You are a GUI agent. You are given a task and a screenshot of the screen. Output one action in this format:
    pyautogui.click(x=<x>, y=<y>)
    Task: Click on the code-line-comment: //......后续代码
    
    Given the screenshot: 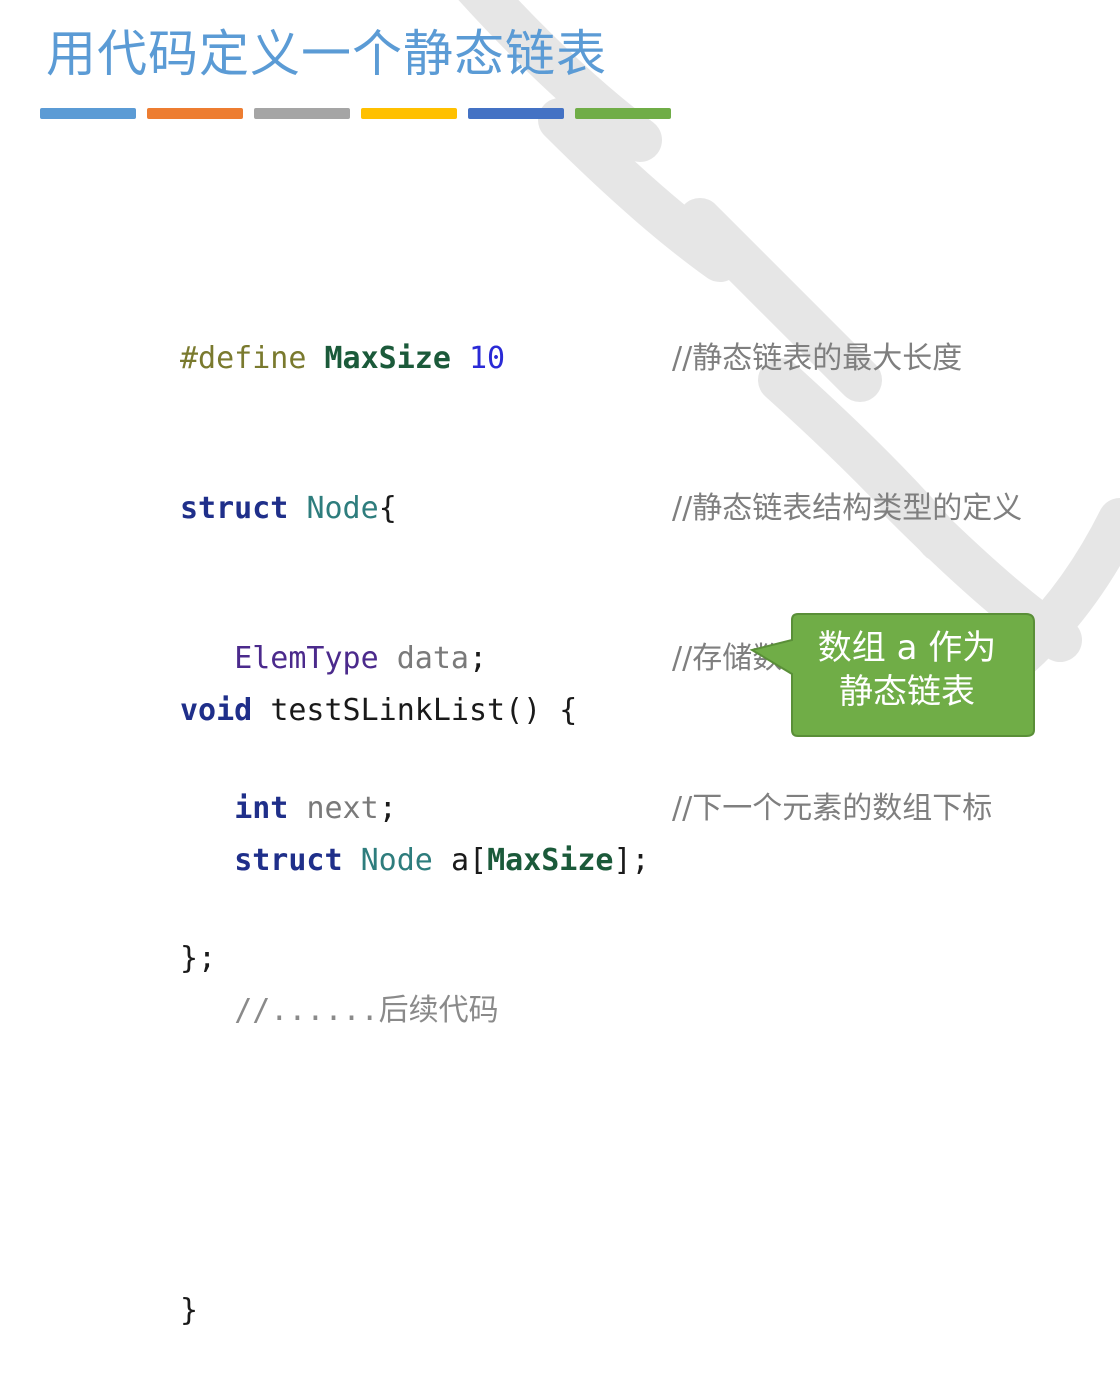 What is the action you would take?
    pyautogui.click(x=415, y=1011)
    